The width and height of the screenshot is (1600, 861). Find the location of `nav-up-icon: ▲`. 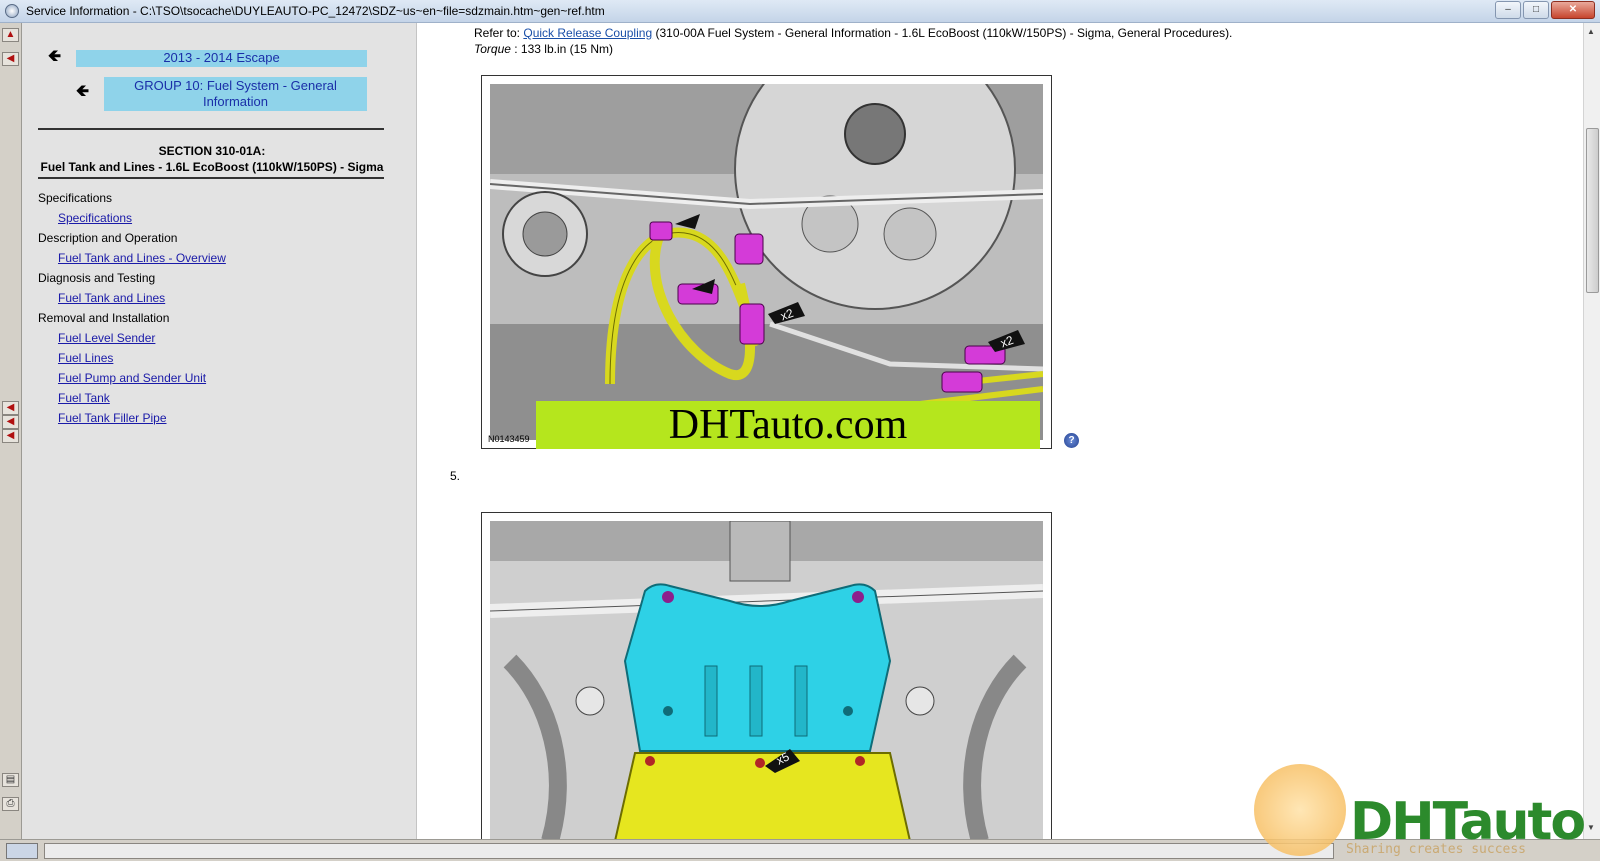

nav-up-icon: ▲ is located at coordinates (10, 35).